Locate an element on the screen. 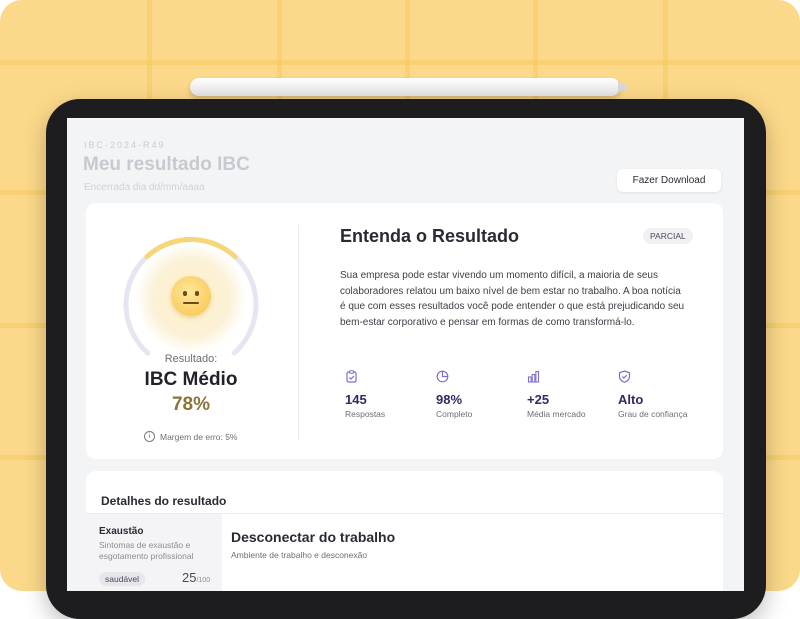 This screenshot has width=800, height=619. dimension-score: 25/100 is located at coordinates (196, 577).